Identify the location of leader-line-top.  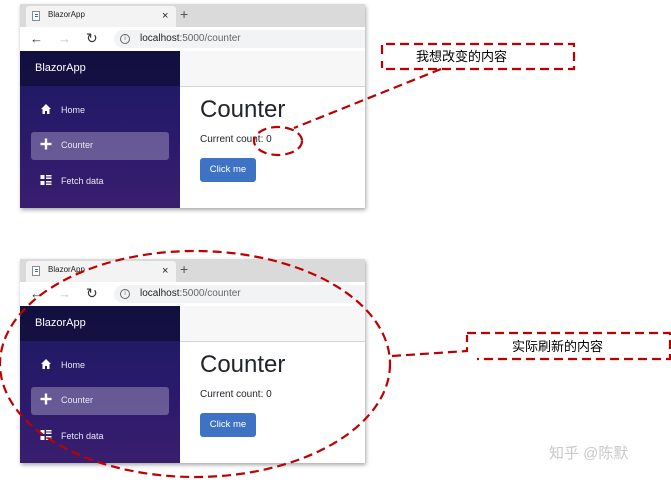
(367, 98).